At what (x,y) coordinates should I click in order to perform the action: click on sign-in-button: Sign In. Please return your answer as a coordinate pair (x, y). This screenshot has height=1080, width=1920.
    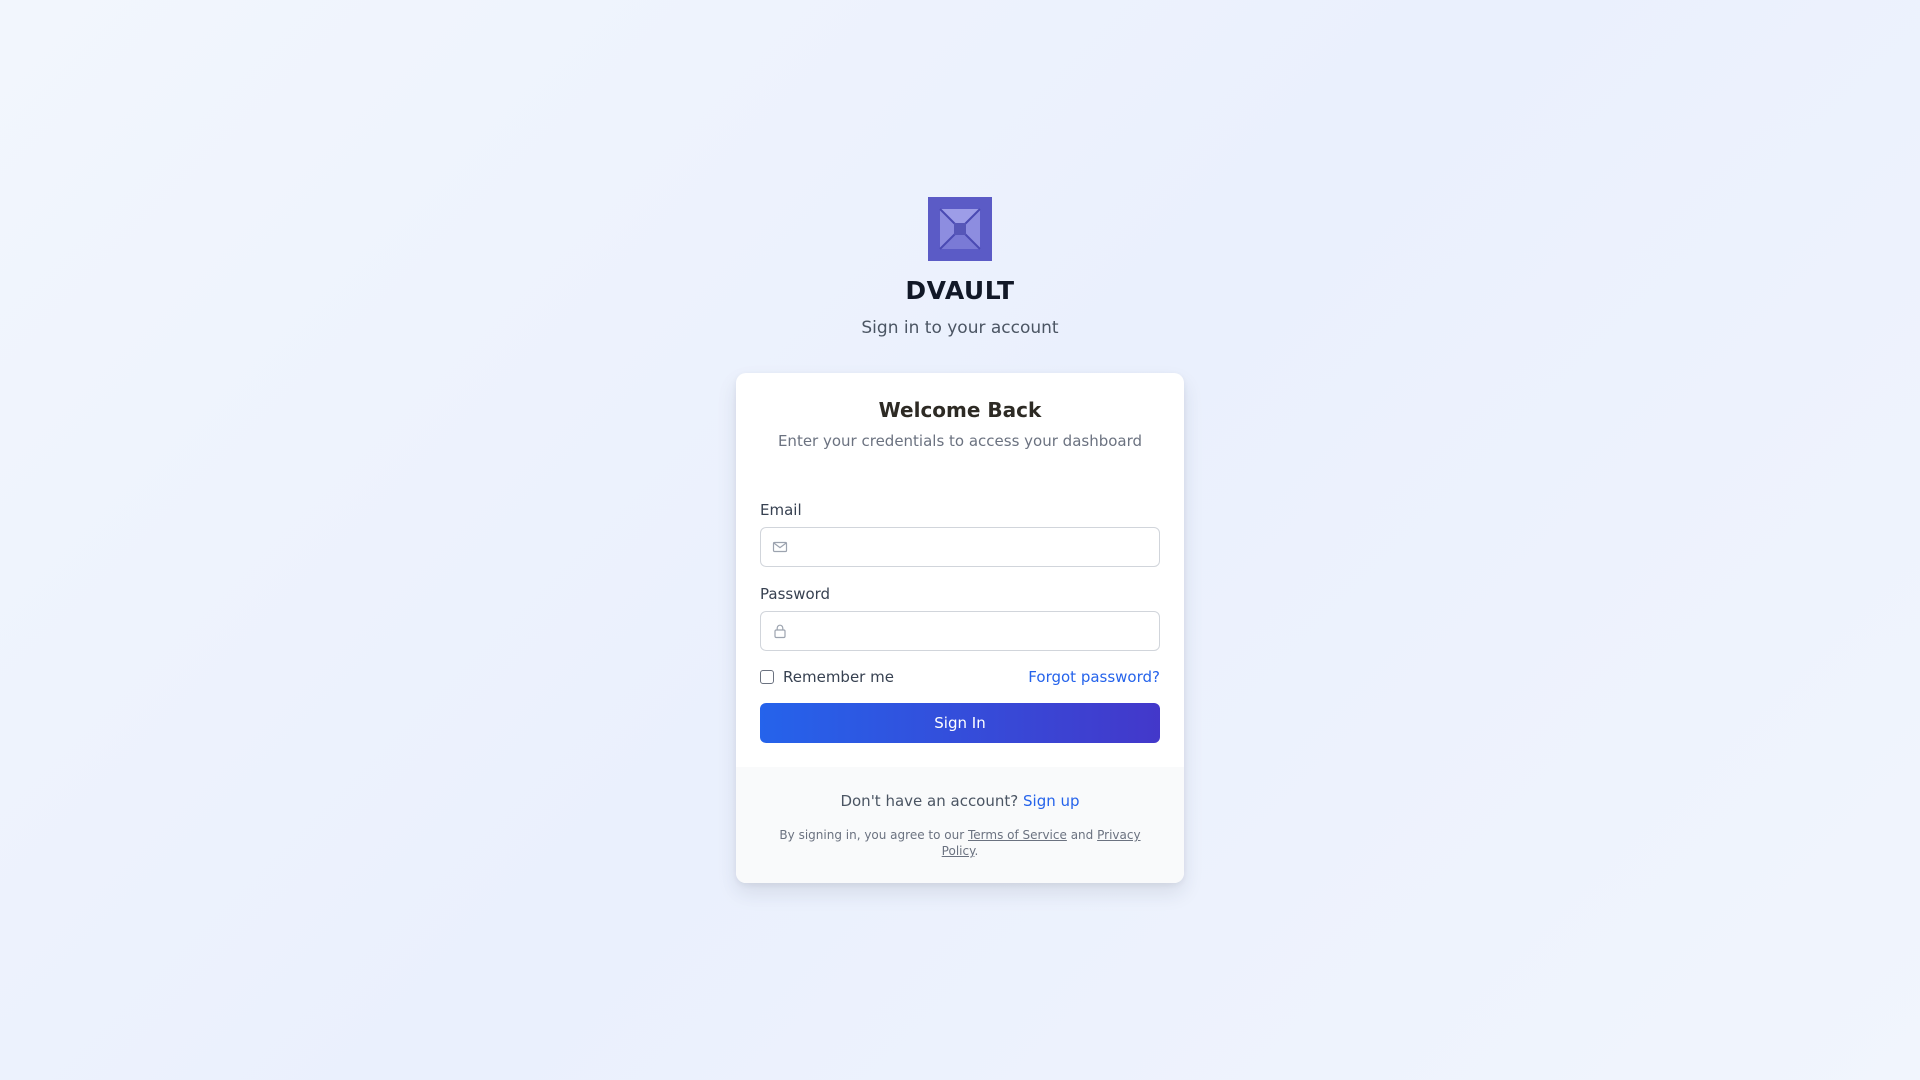
    Looking at the image, I should click on (960, 723).